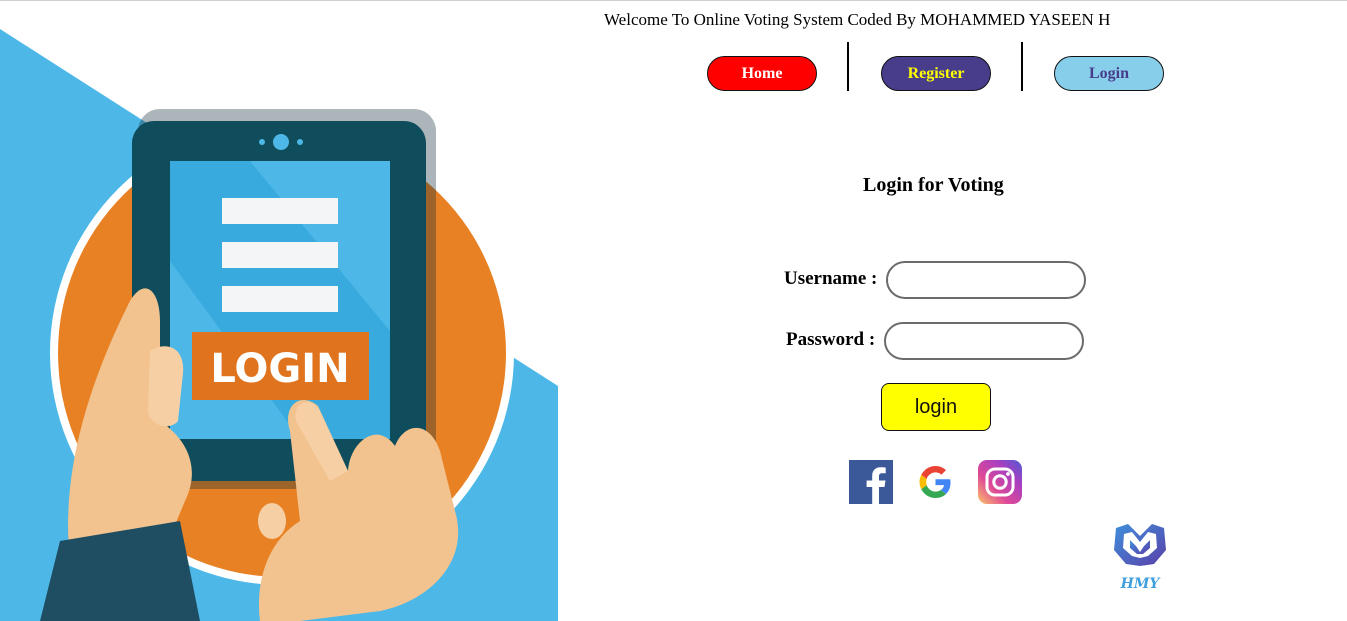 This screenshot has width=1347, height=621. What do you see at coordinates (1140, 557) in the screenshot?
I see `hmy-brand-logo: HMY` at bounding box center [1140, 557].